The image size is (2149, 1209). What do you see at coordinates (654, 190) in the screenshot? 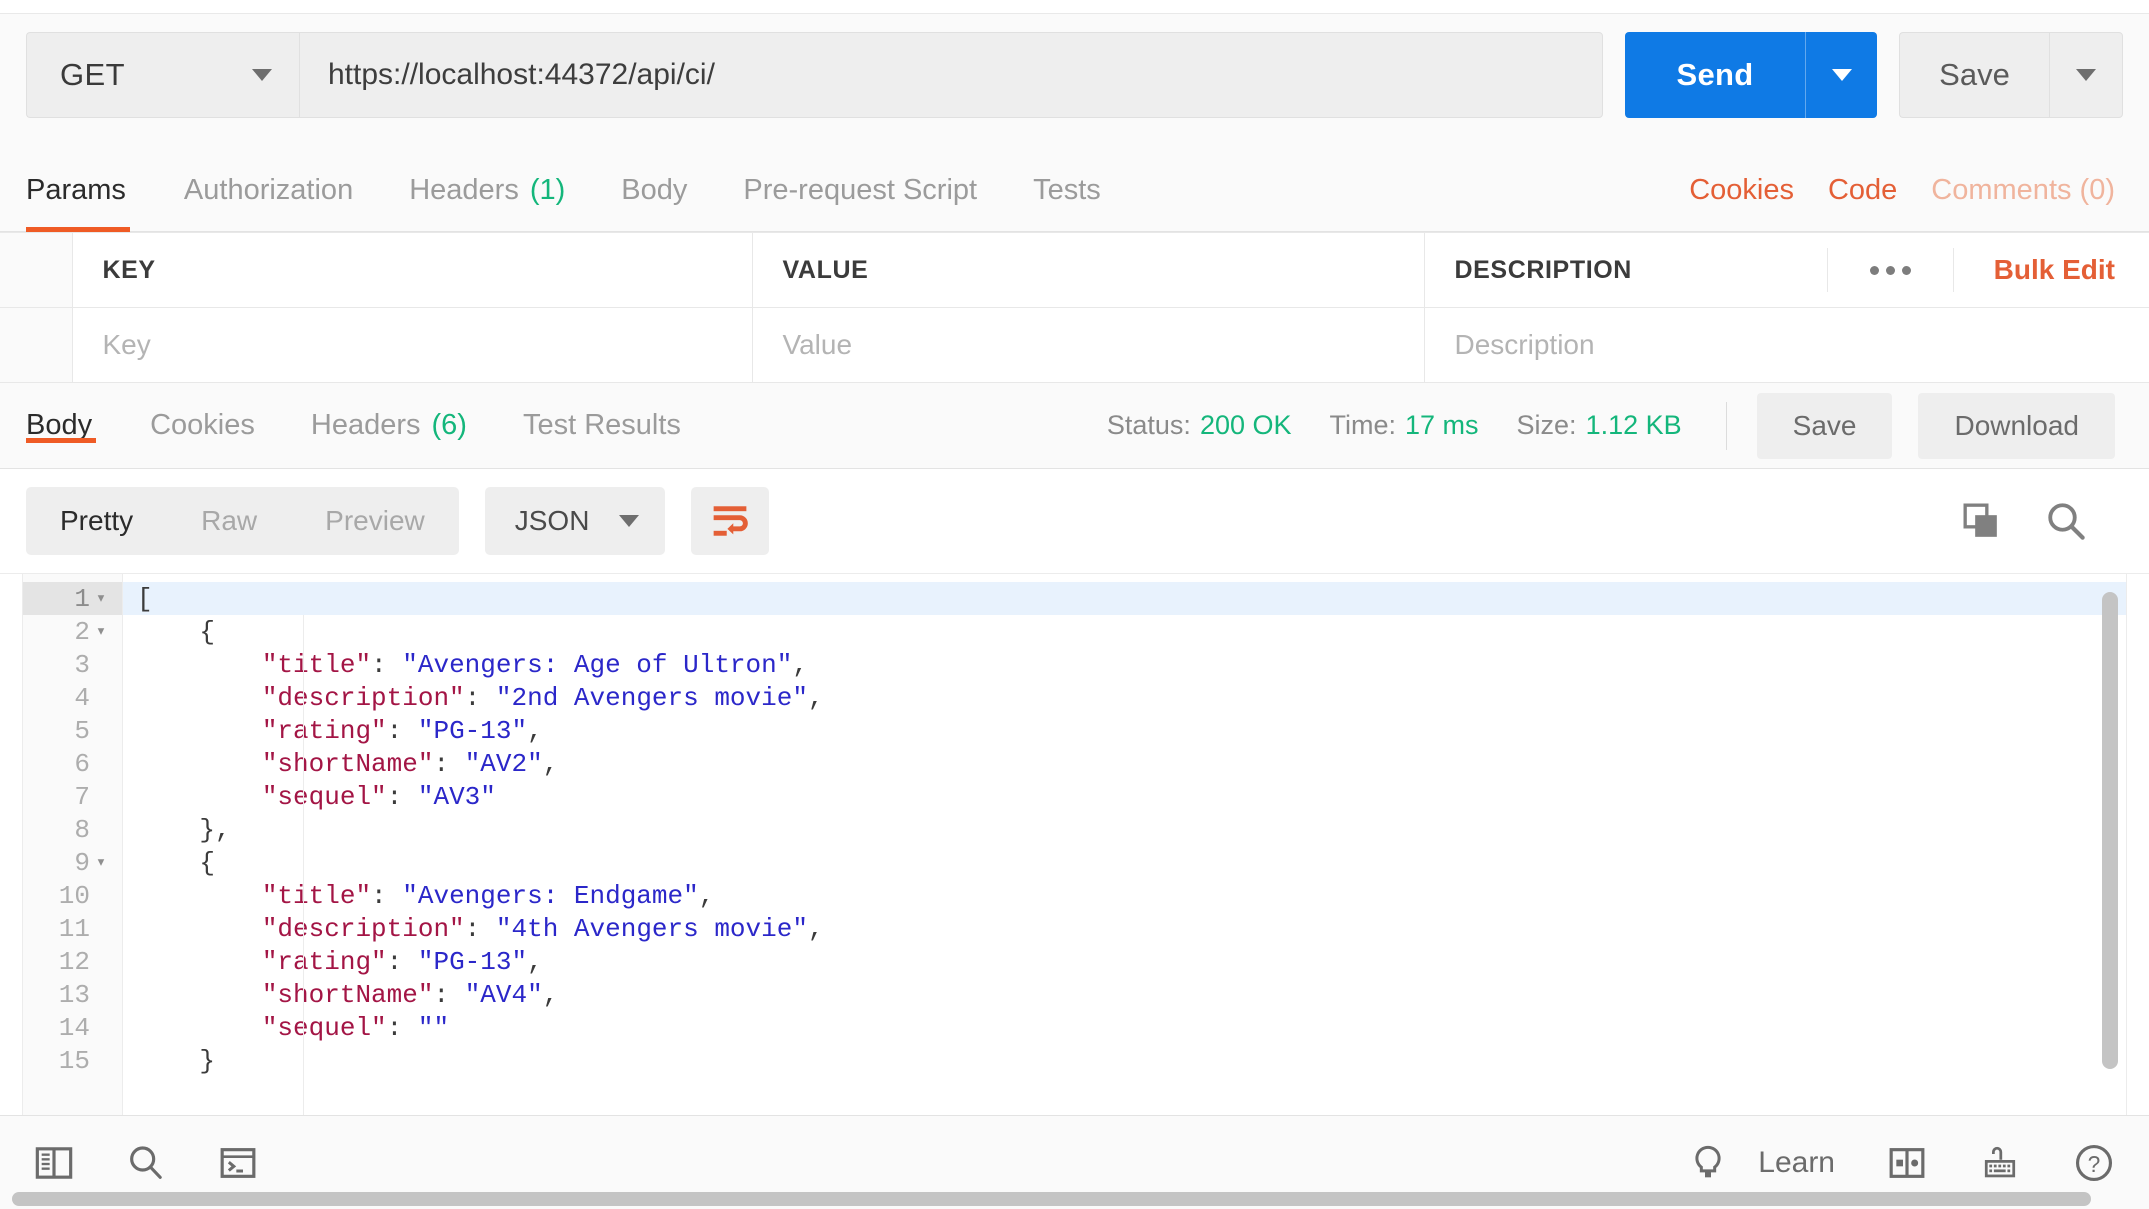
I see `tab-body: Body` at bounding box center [654, 190].